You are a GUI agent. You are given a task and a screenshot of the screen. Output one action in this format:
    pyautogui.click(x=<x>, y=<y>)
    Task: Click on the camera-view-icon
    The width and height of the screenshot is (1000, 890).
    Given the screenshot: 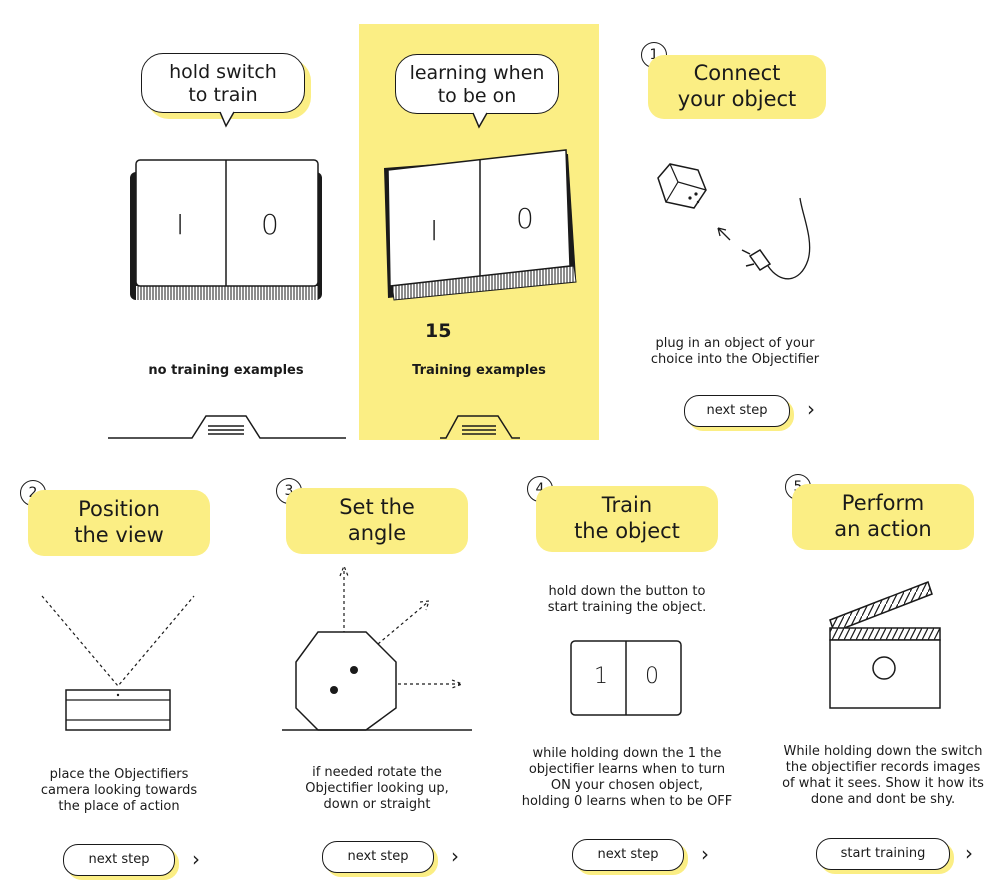 What is the action you would take?
    pyautogui.click(x=118, y=663)
    